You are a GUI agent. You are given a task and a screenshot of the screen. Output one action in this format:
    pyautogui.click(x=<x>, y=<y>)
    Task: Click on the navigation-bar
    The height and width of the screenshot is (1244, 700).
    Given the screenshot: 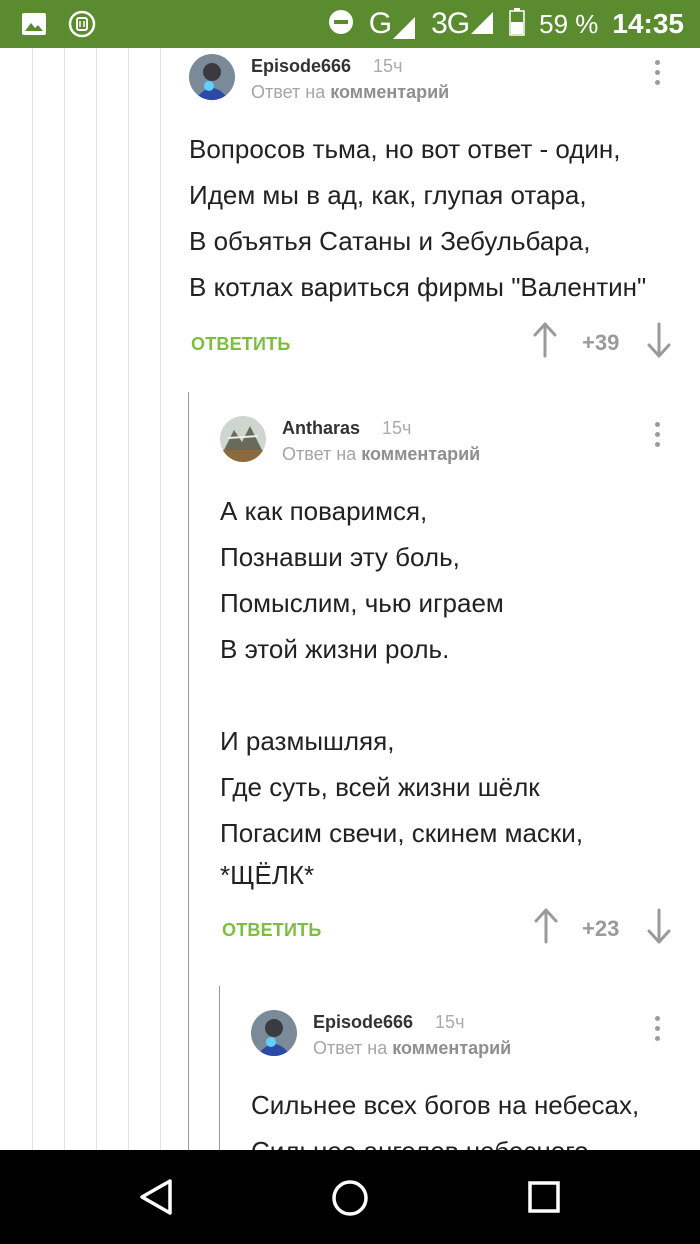 What is the action you would take?
    pyautogui.click(x=350, y=1197)
    